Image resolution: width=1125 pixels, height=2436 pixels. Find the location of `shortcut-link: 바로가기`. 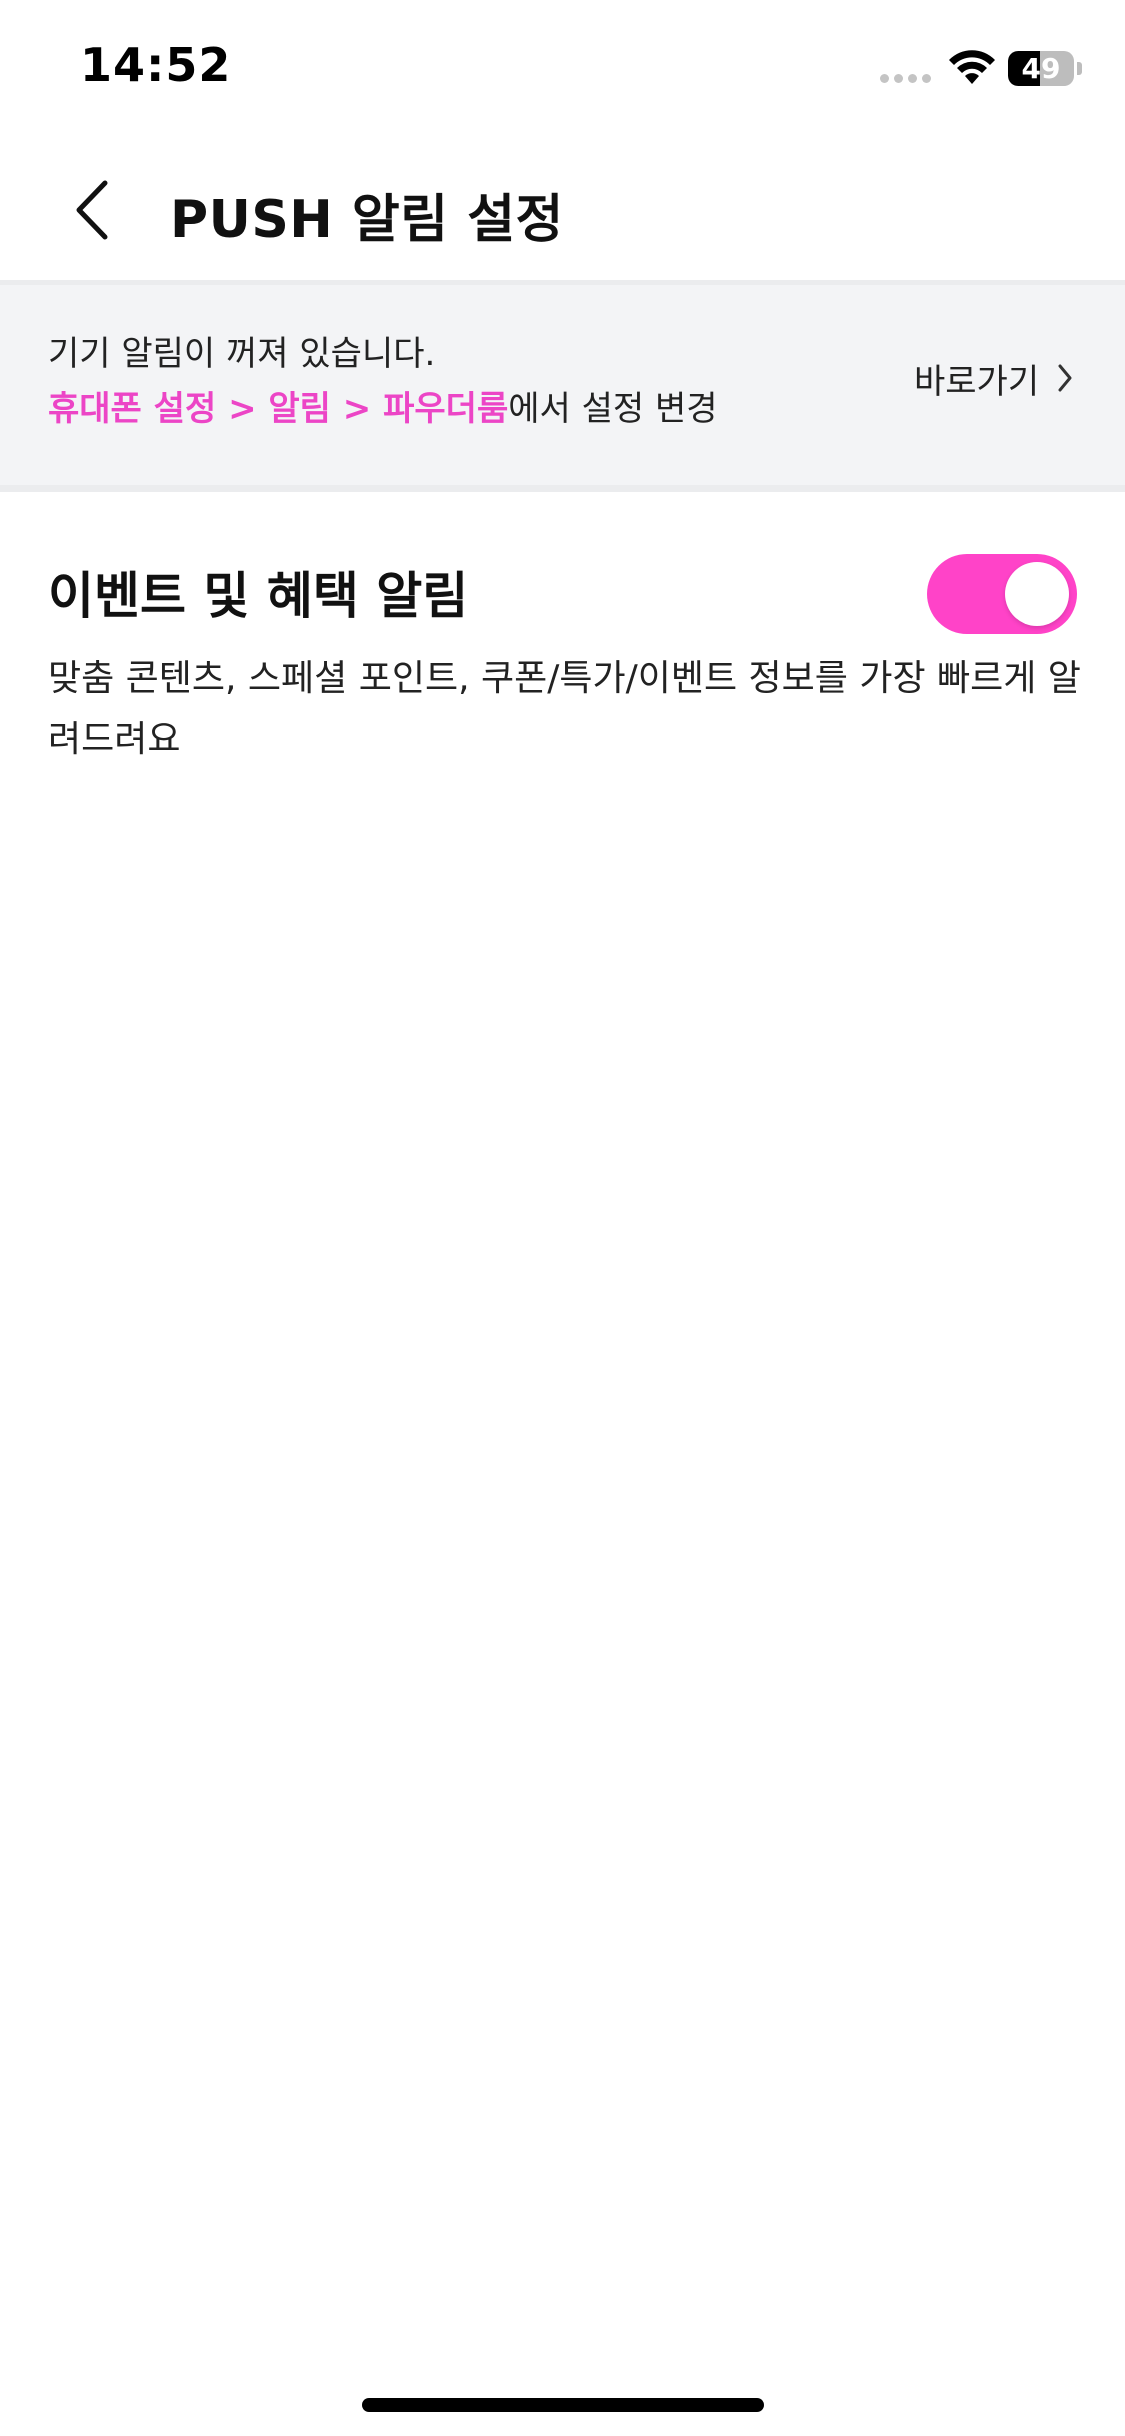

shortcut-link: 바로가기 is located at coordinates (993, 378).